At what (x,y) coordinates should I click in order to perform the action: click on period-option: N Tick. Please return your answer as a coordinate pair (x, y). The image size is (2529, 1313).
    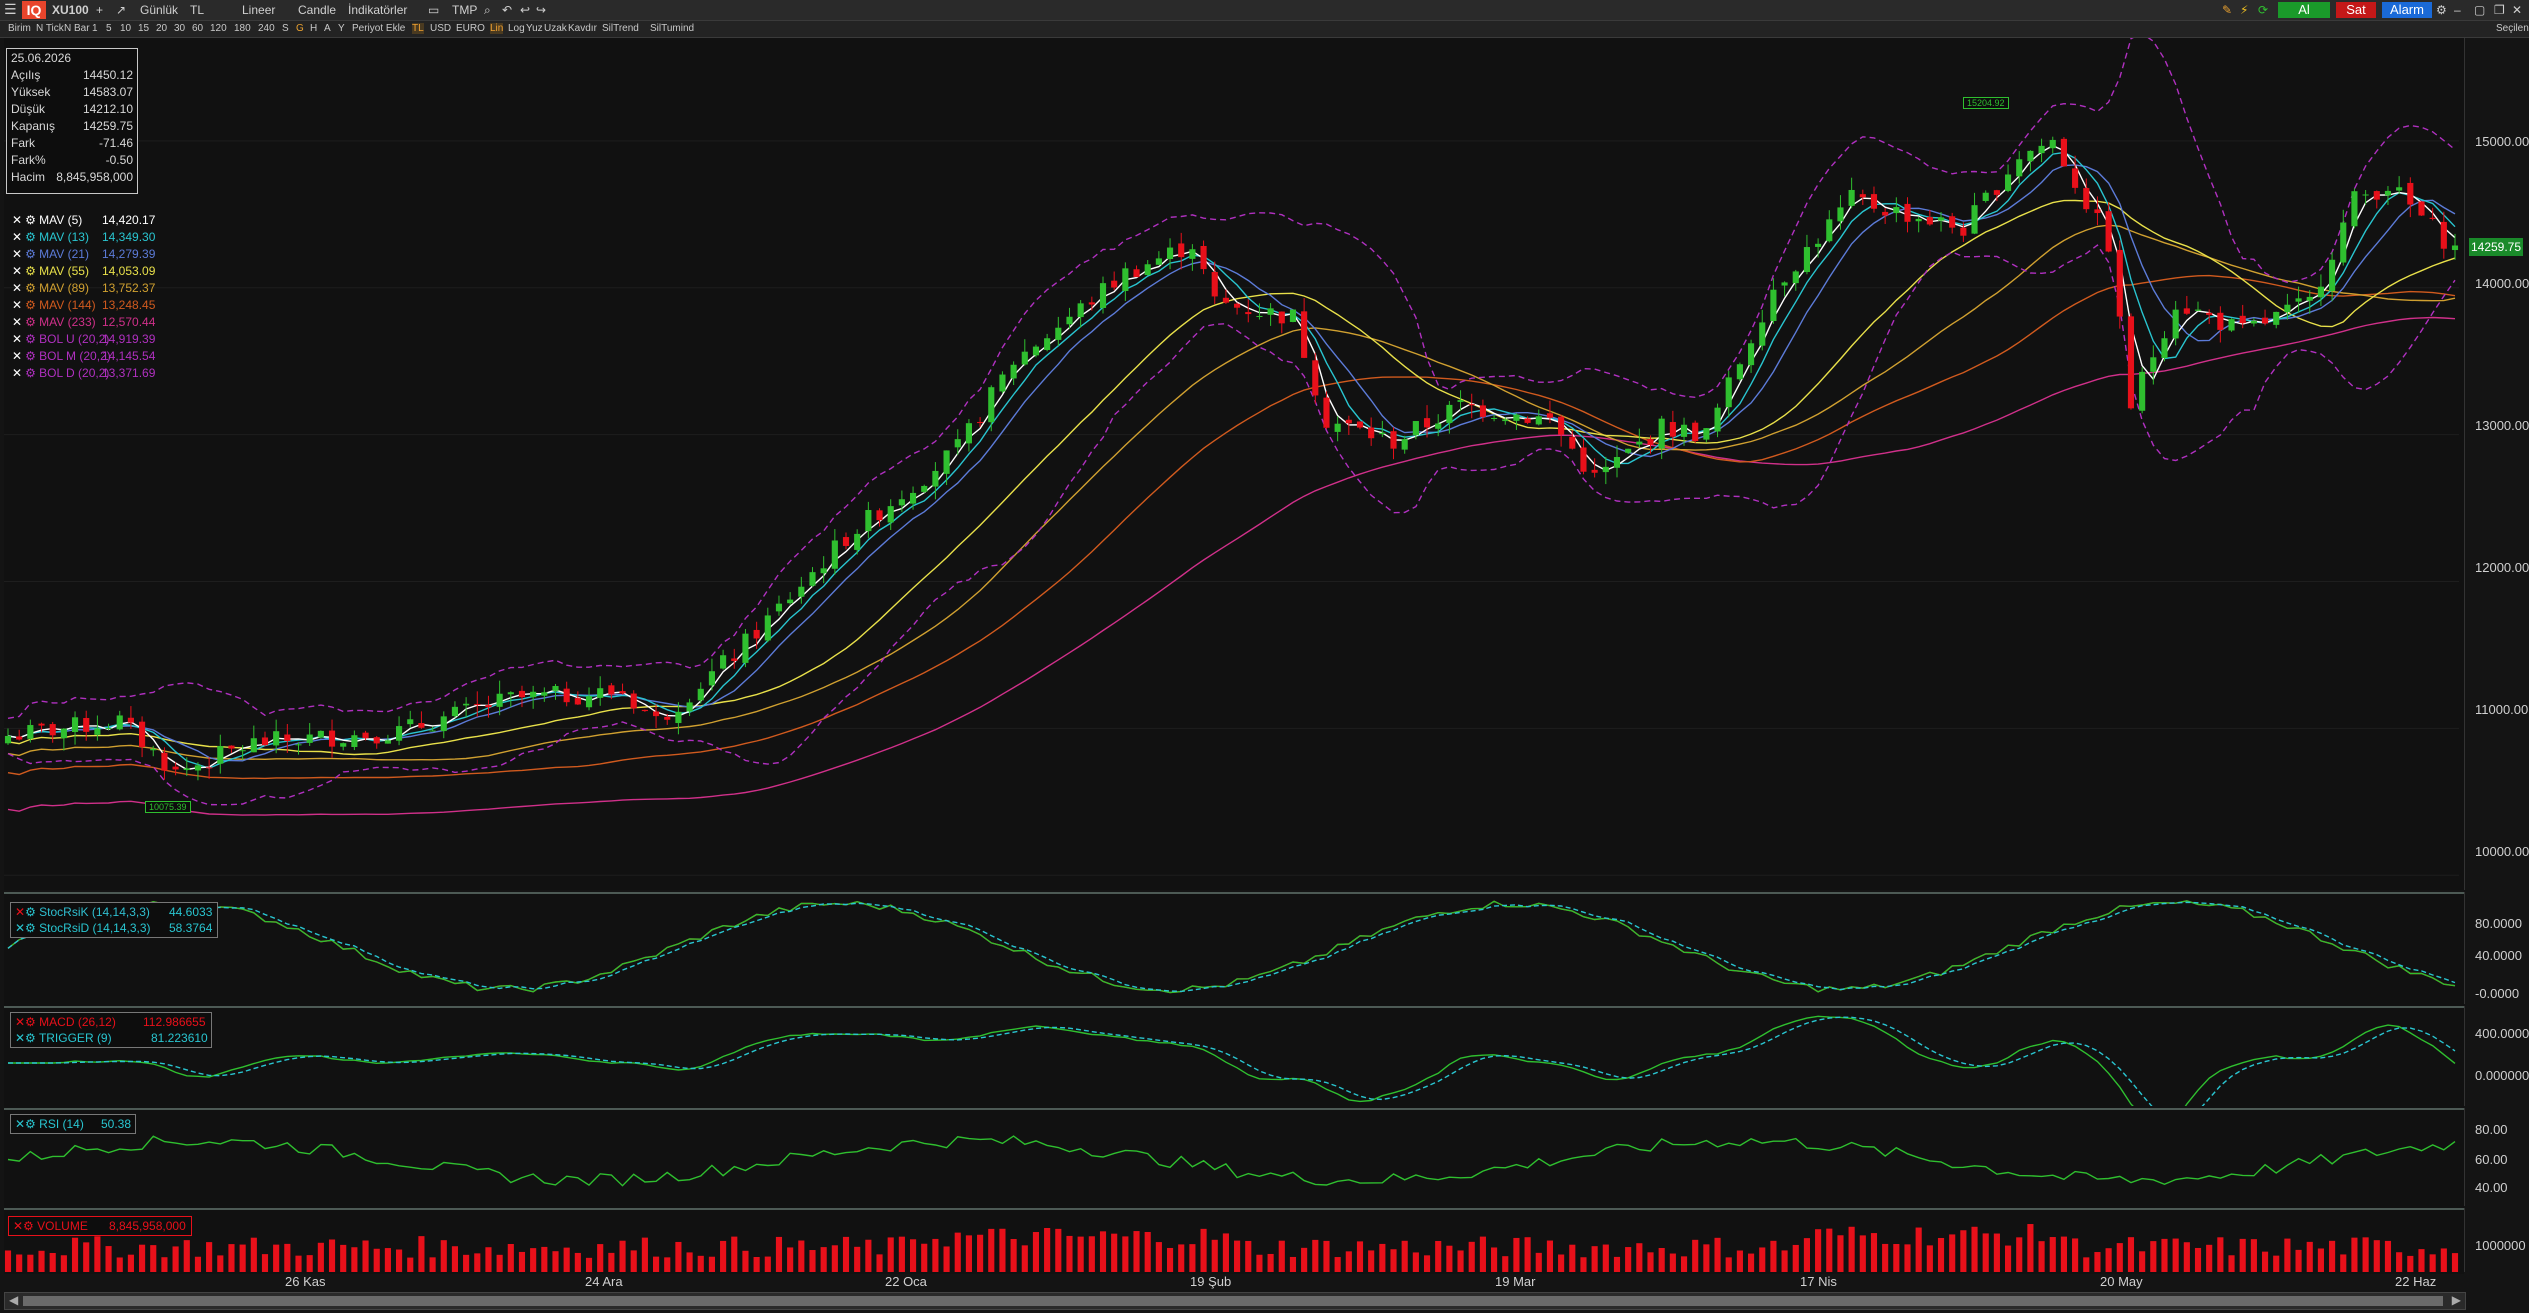
    Looking at the image, I should click on (50, 28).